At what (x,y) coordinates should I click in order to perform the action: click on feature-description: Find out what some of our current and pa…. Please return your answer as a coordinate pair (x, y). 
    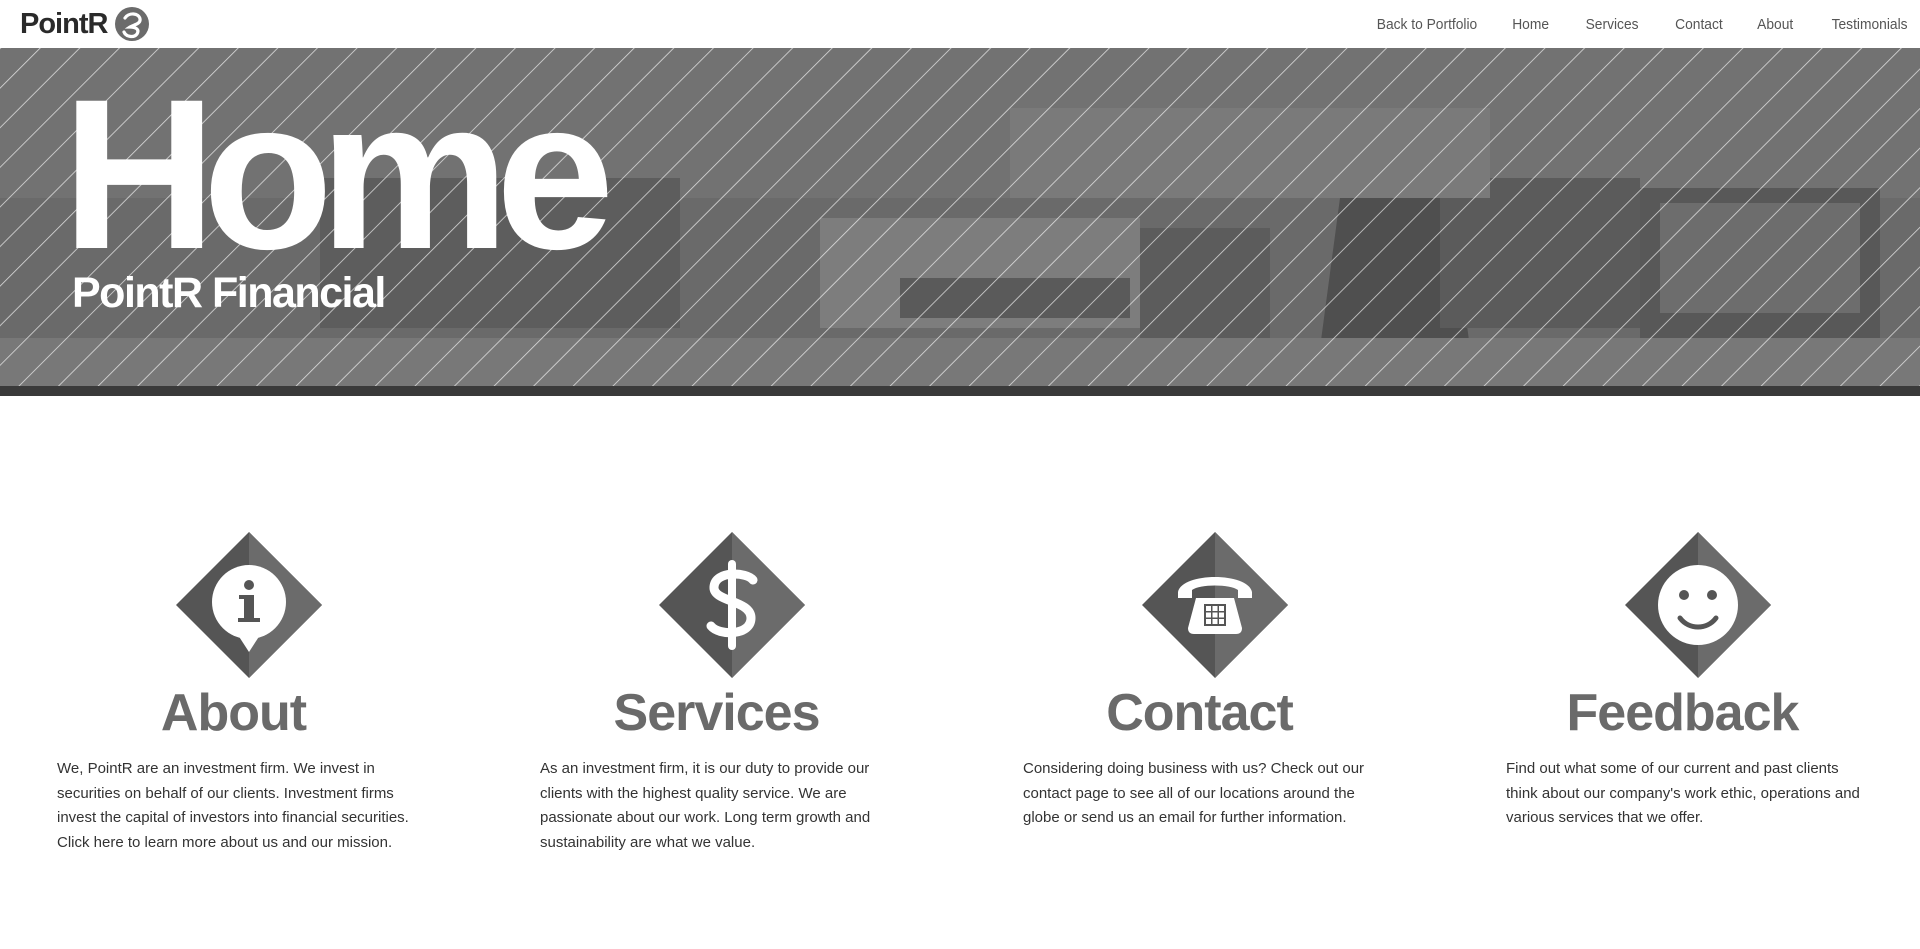
    Looking at the image, I should click on (1683, 793).